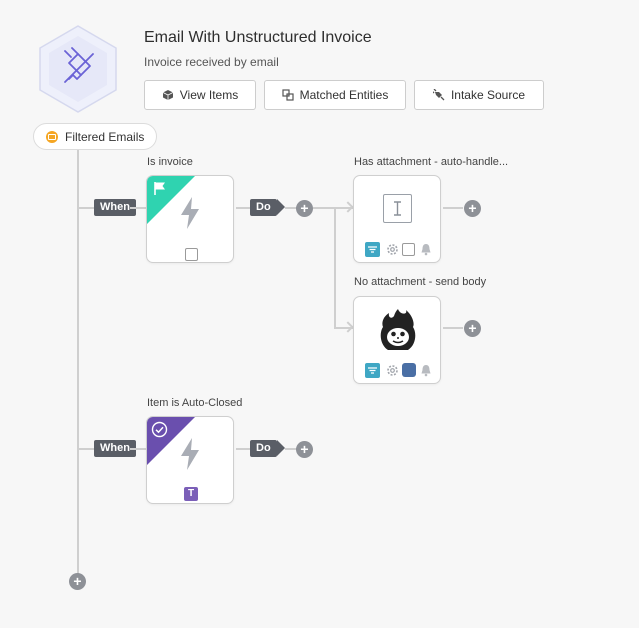 The width and height of the screenshot is (639, 628). Describe the element at coordinates (211, 62) in the screenshot. I see `page-subtitle: Invoice received by email` at that location.